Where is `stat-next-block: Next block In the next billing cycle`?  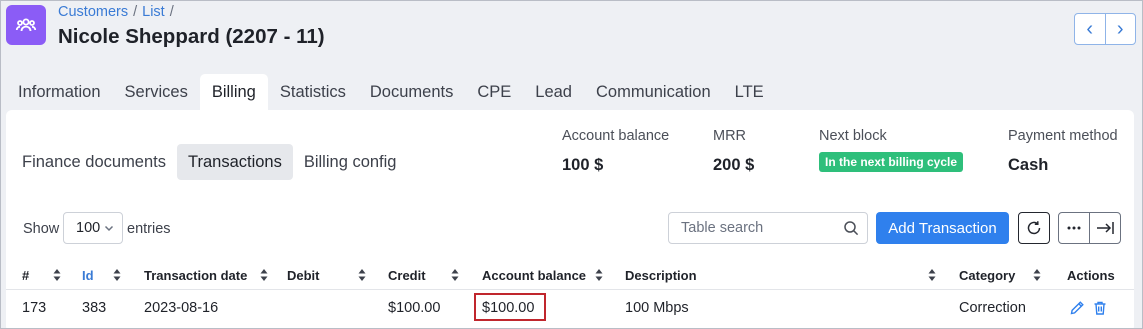
stat-next-block: Next block In the next billing cycle is located at coordinates (891, 150).